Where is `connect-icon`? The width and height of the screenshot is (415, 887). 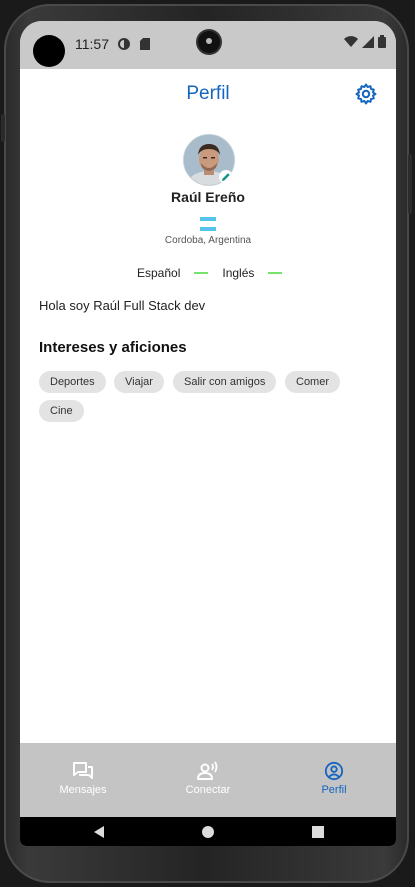
connect-icon is located at coordinates (207, 770).